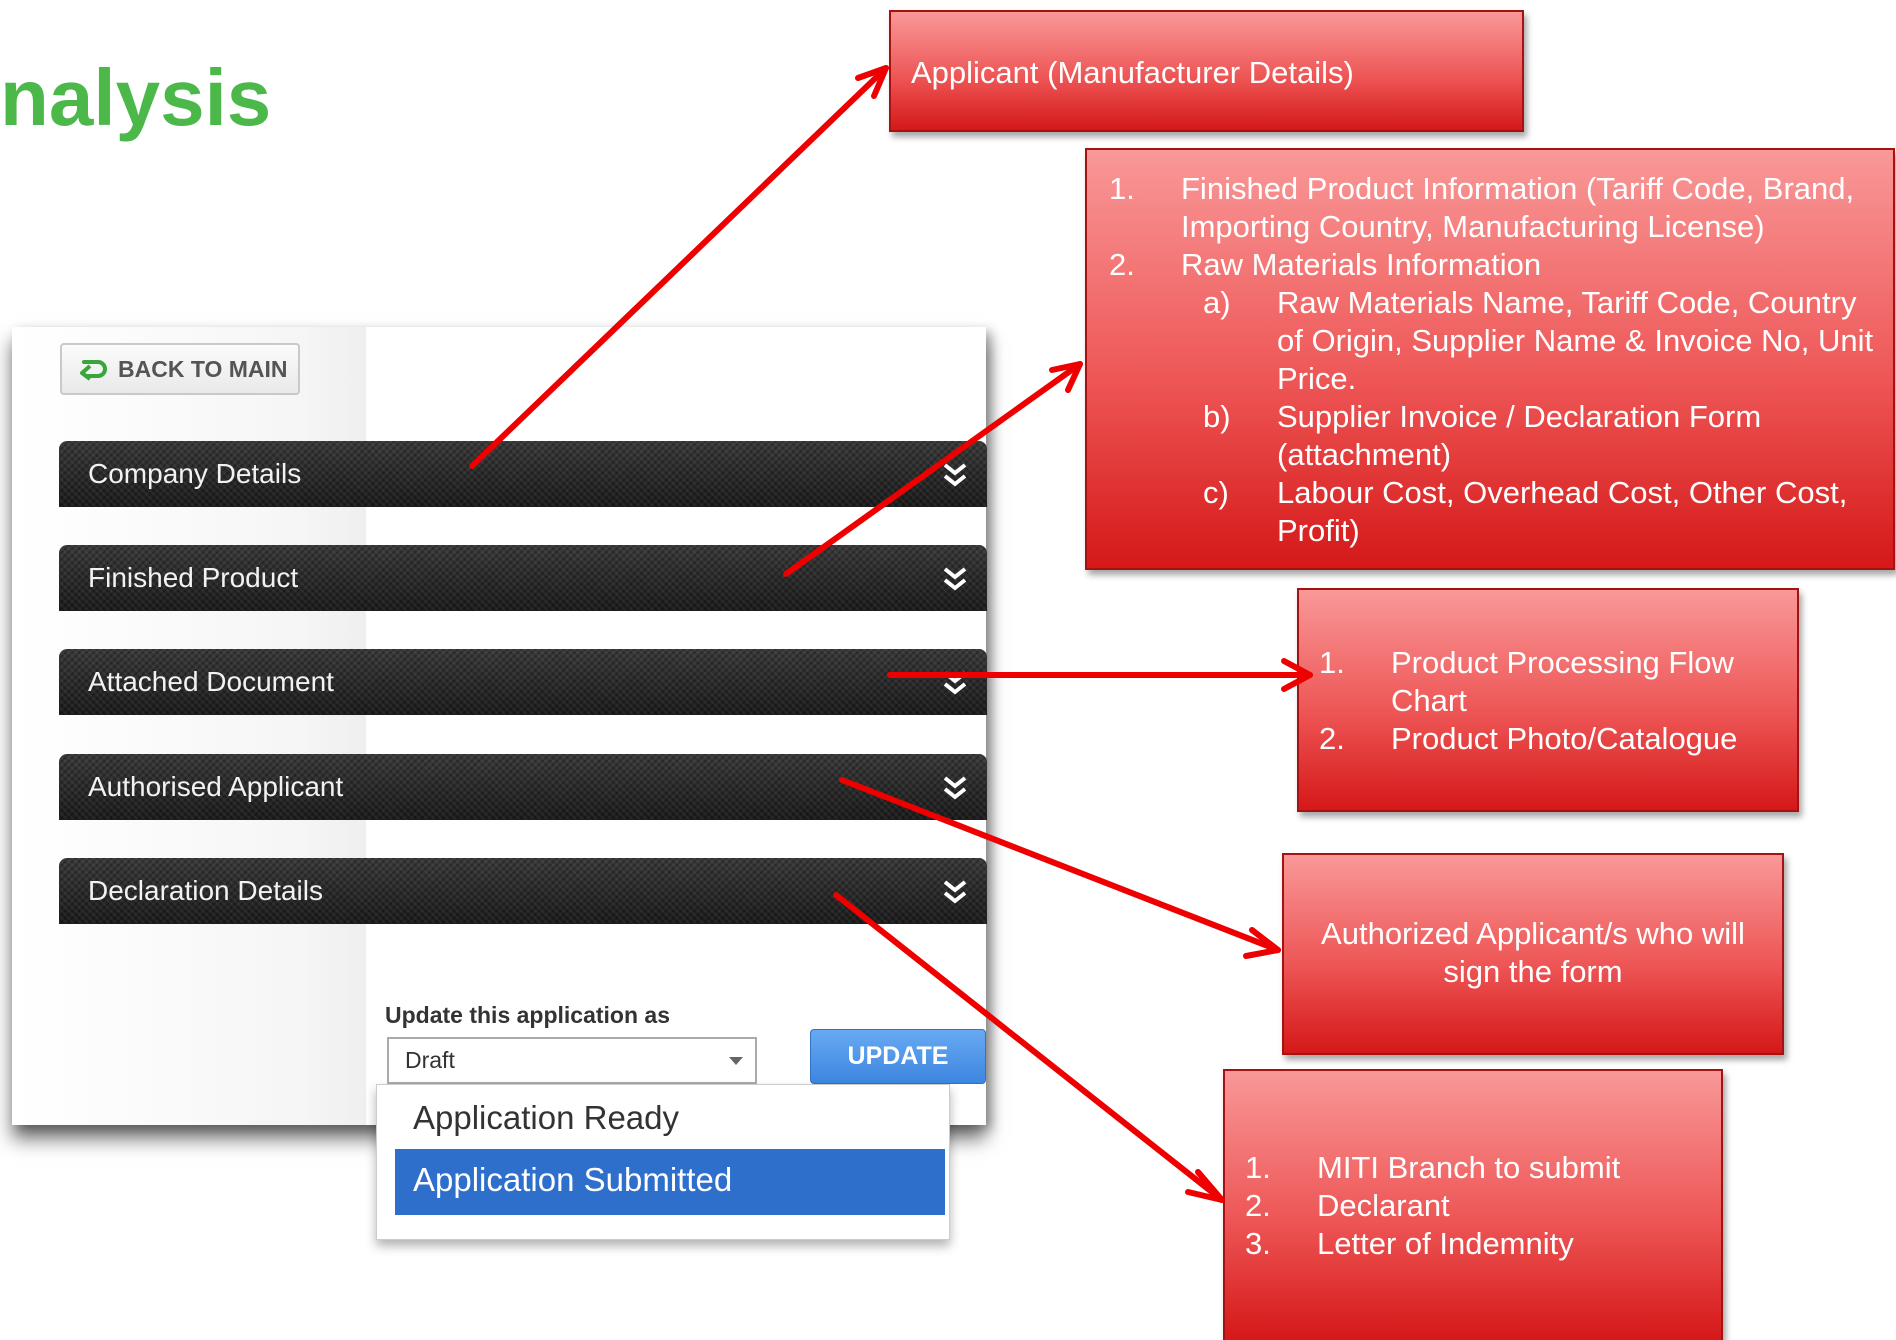  Describe the element at coordinates (430, 1060) in the screenshot. I see `status-select-value: Draft` at that location.